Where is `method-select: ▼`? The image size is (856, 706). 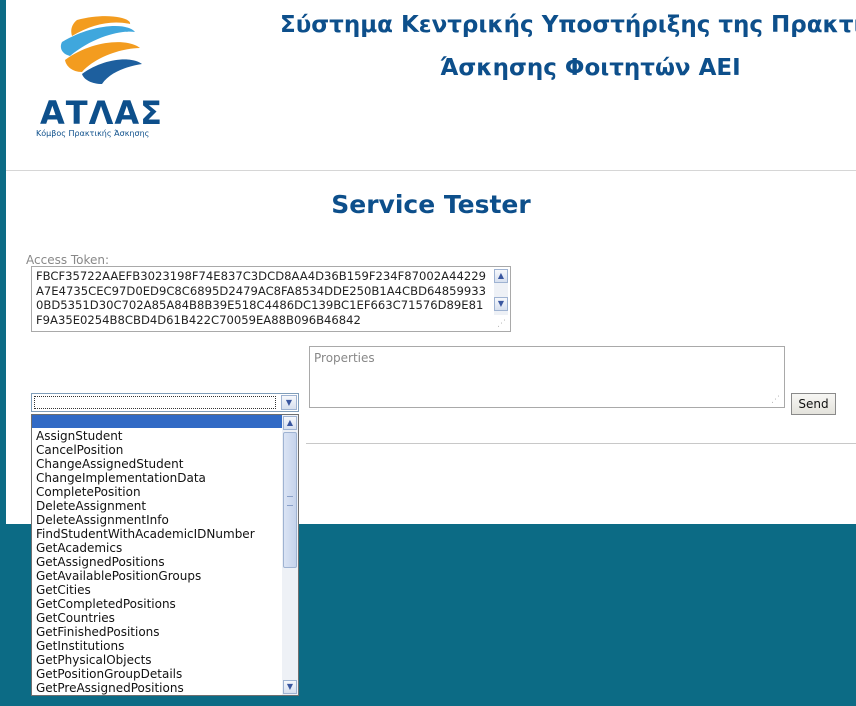
method-select: ▼ is located at coordinates (165, 402).